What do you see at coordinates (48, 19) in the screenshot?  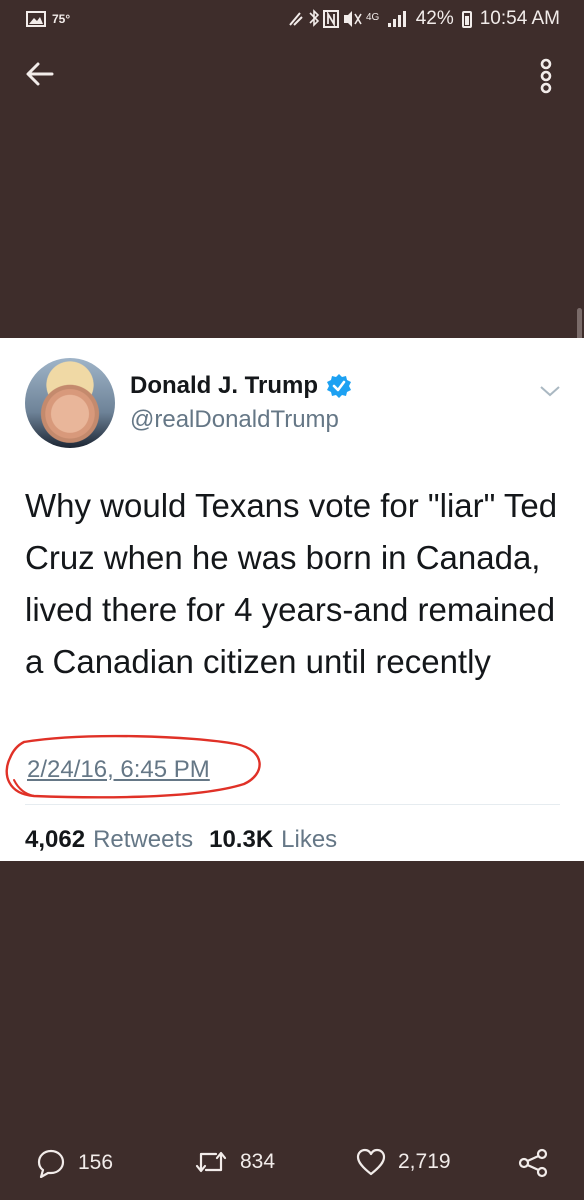 I see `status-bar-left: 75°` at bounding box center [48, 19].